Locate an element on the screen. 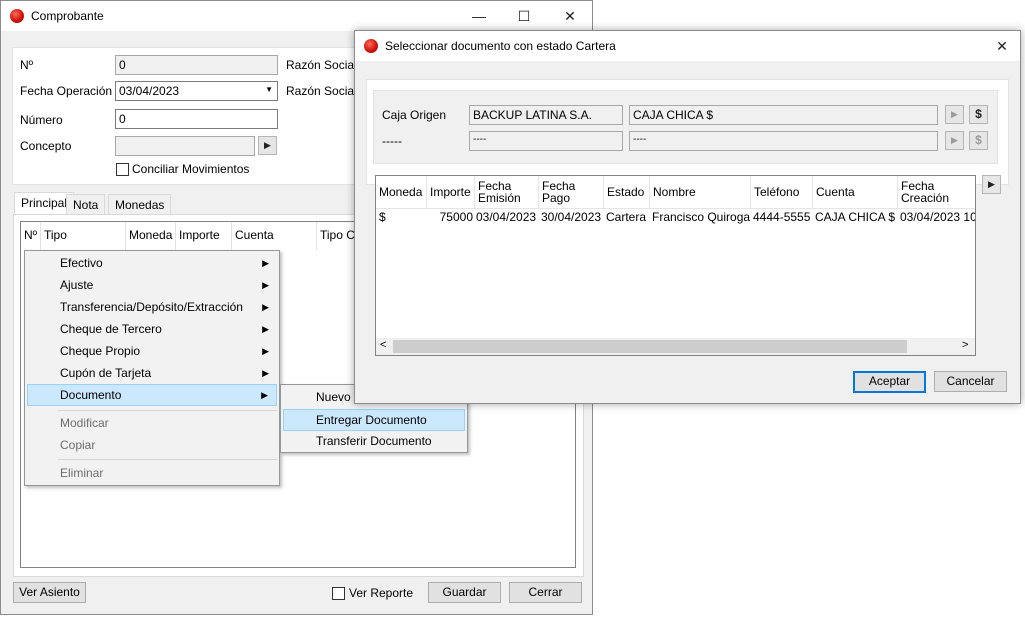 The height and width of the screenshot is (617, 1025). razon-social-label-1: Razón Social is located at coordinates (321, 65).